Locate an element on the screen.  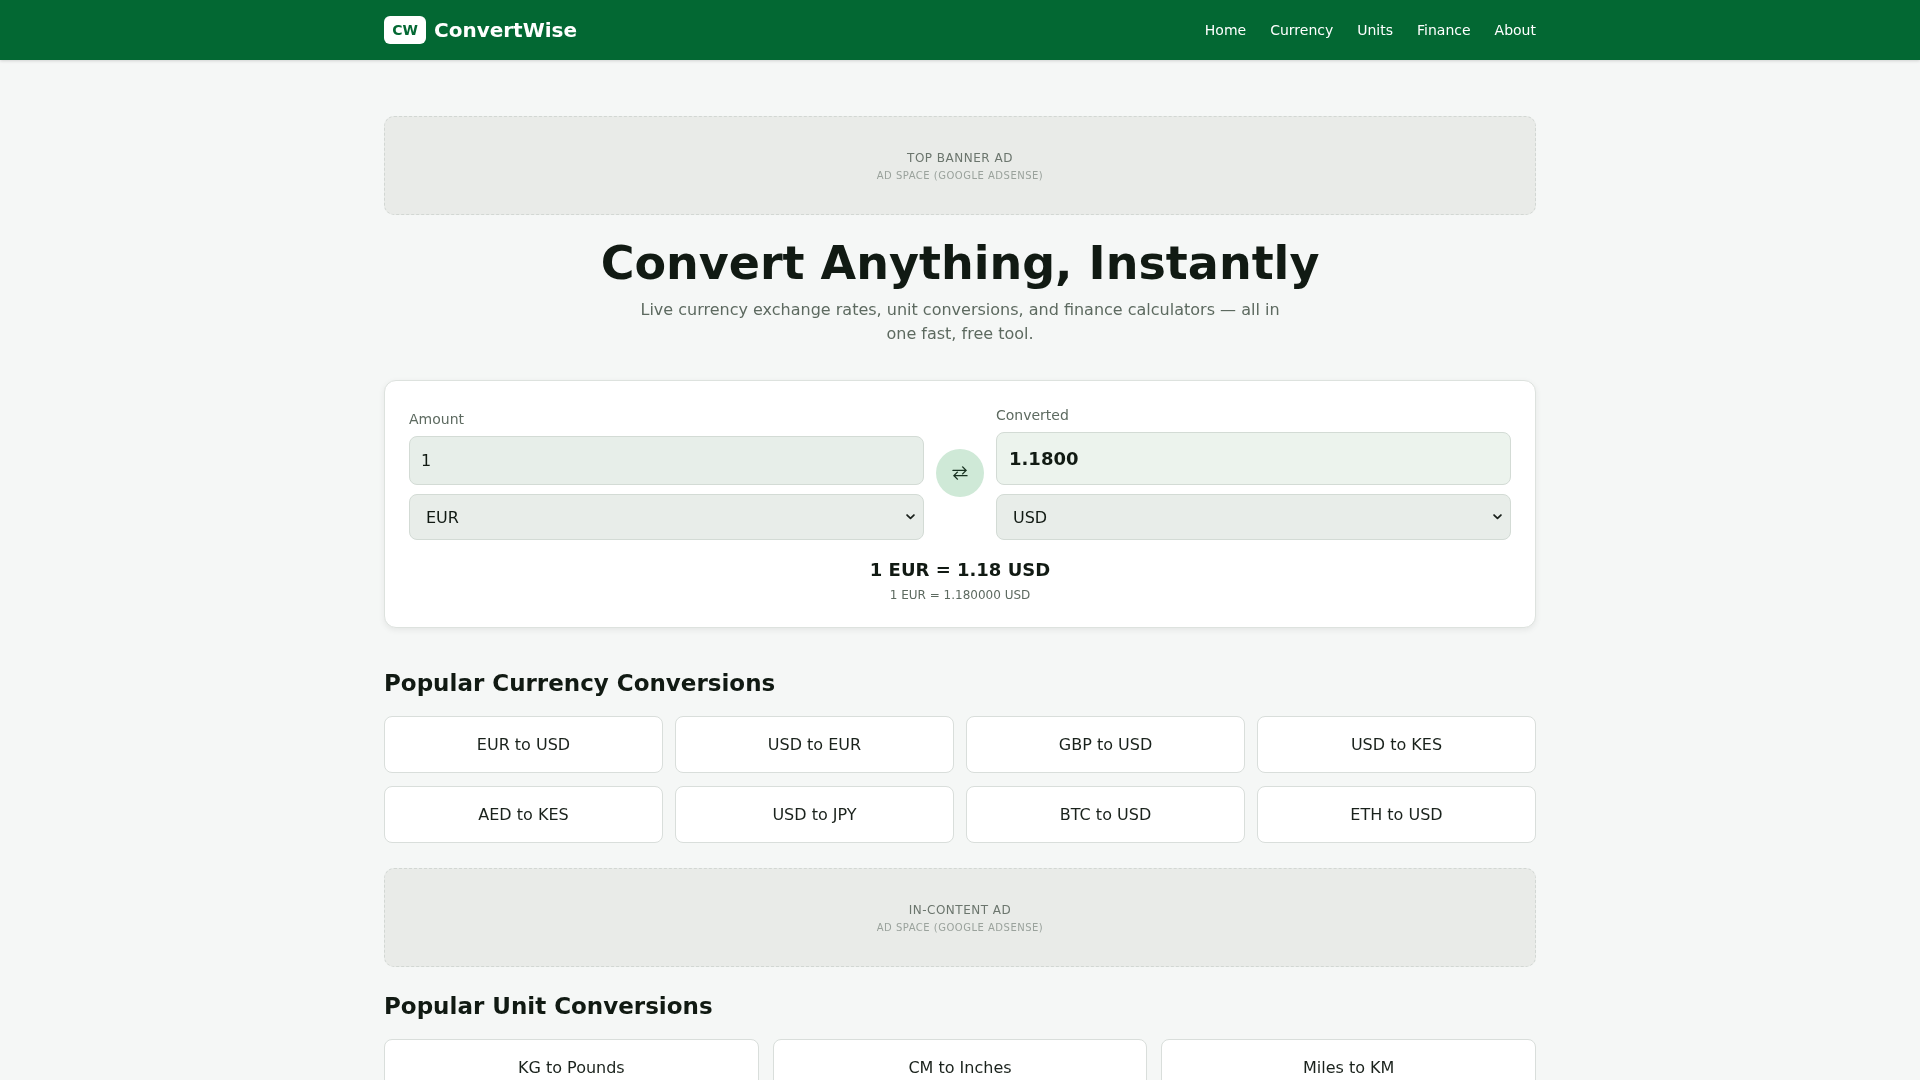
amount-input: 1 is located at coordinates (666, 460).